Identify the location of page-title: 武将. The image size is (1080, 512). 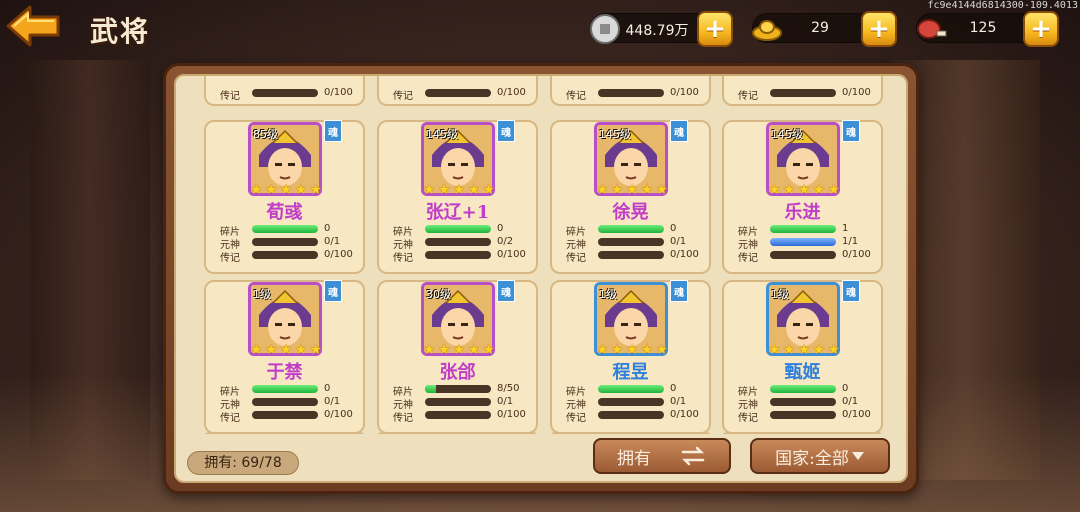
(120, 31).